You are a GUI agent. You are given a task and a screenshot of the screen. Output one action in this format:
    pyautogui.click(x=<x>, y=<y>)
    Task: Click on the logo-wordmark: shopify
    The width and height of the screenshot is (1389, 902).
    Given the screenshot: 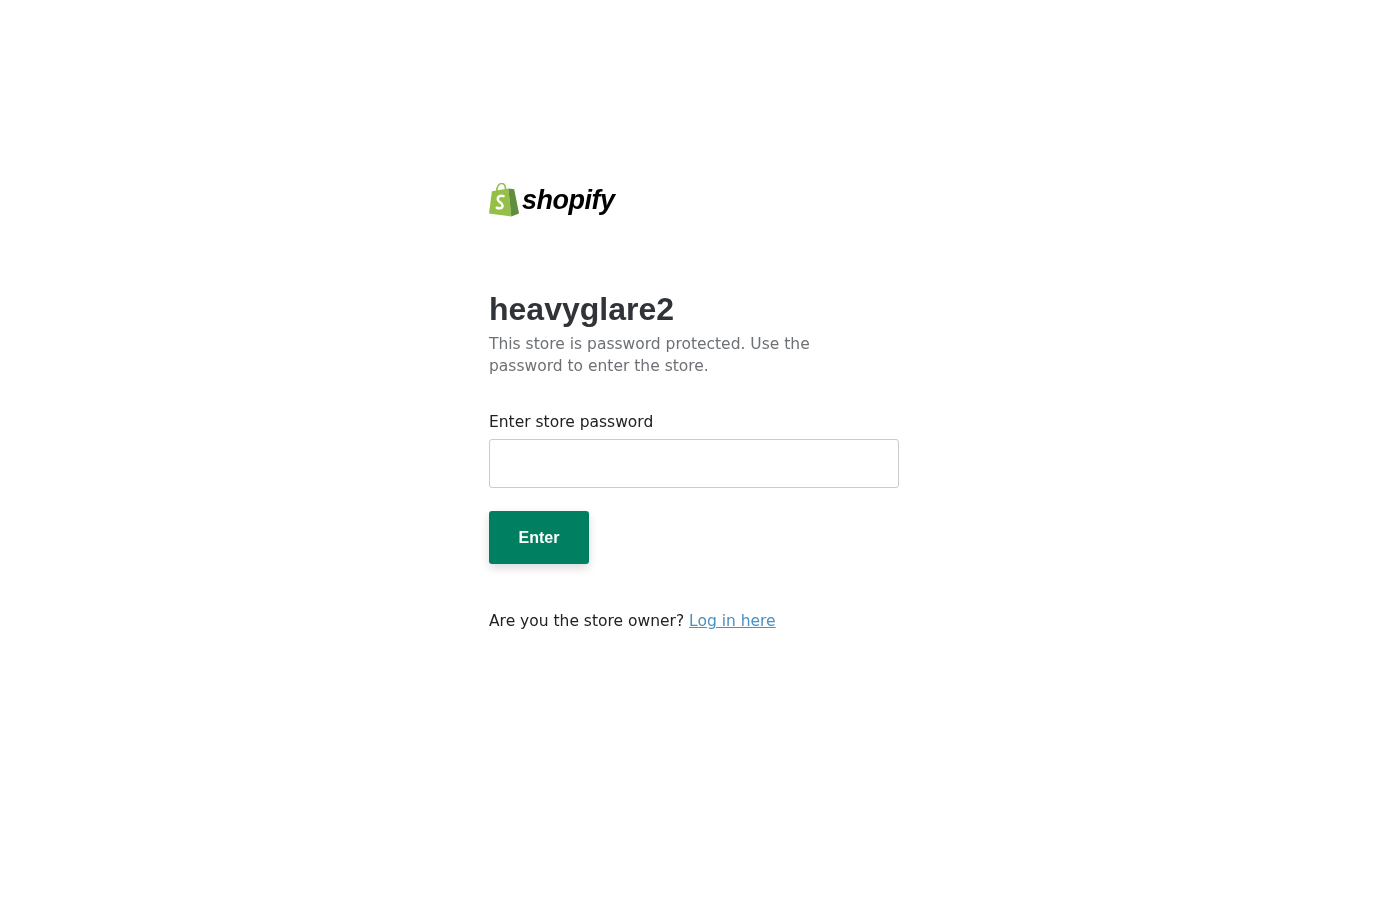 What is the action you would take?
    pyautogui.click(x=568, y=200)
    